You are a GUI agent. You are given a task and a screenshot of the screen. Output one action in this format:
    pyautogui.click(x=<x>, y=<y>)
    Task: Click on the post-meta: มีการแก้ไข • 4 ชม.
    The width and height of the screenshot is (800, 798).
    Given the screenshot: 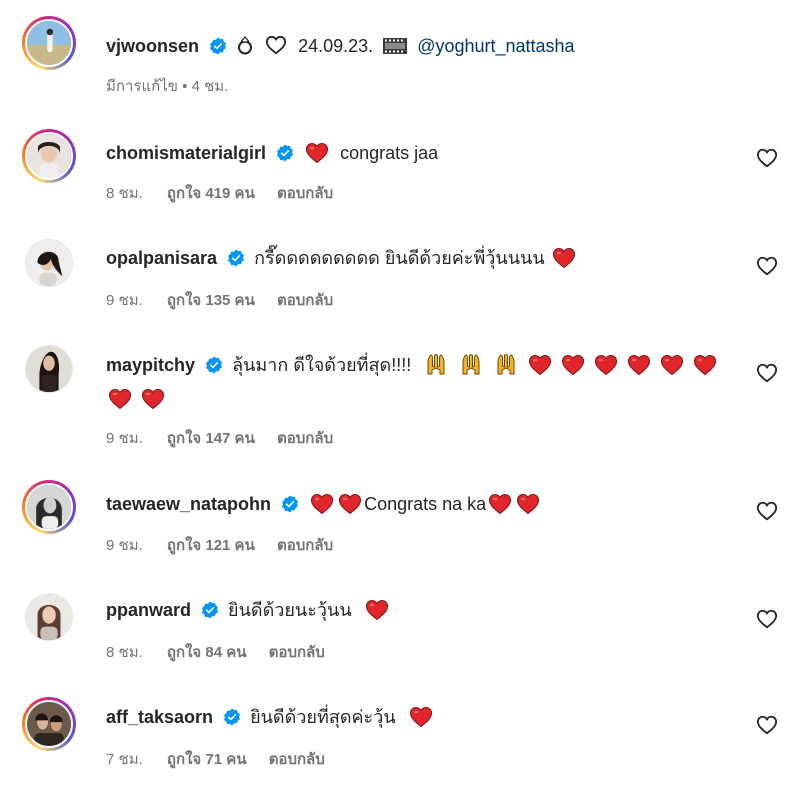 What is the action you would take?
    pyautogui.click(x=167, y=86)
    